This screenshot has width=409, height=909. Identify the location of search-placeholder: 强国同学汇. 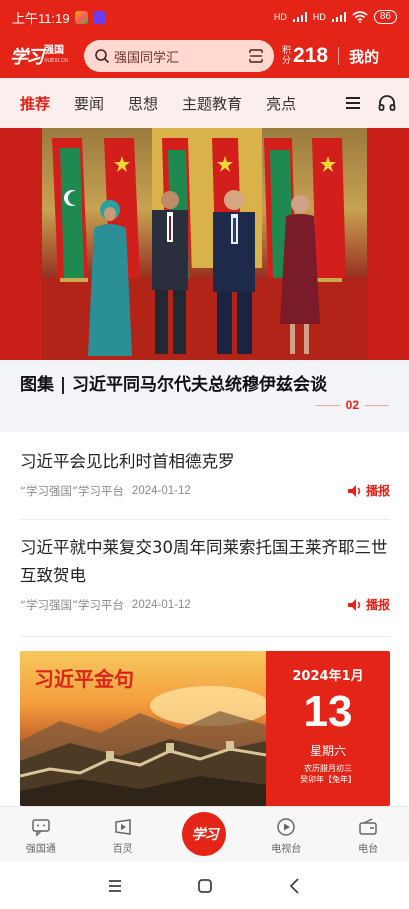
(147, 58).